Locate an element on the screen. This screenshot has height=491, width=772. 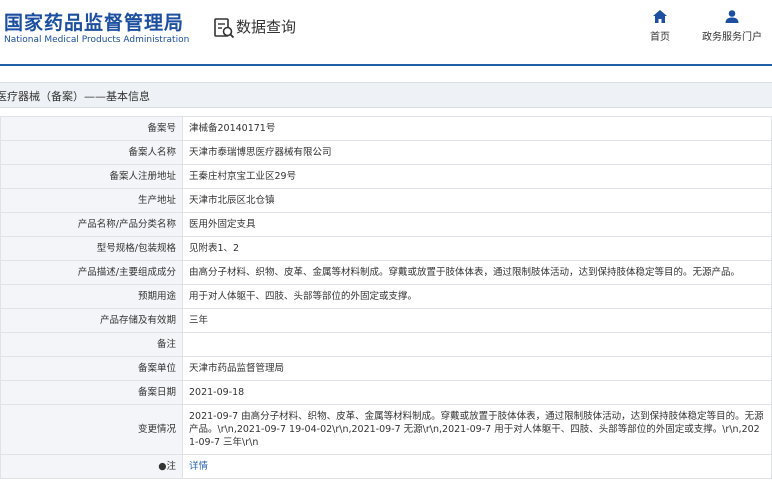
row-label: 备案号 is located at coordinates (91, 128).